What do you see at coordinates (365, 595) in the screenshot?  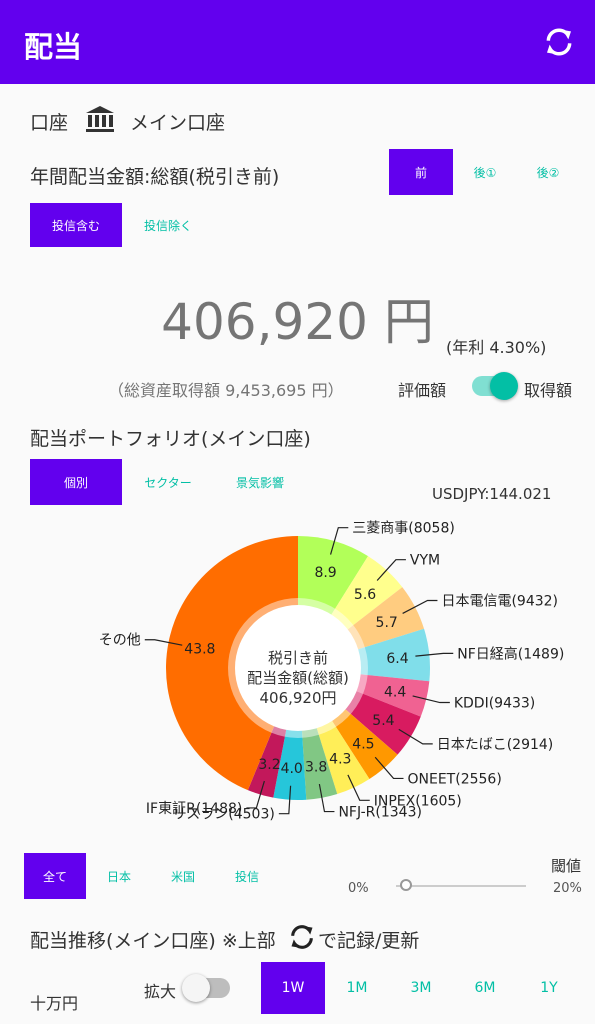 I see `pie-value-label: 5.6` at bounding box center [365, 595].